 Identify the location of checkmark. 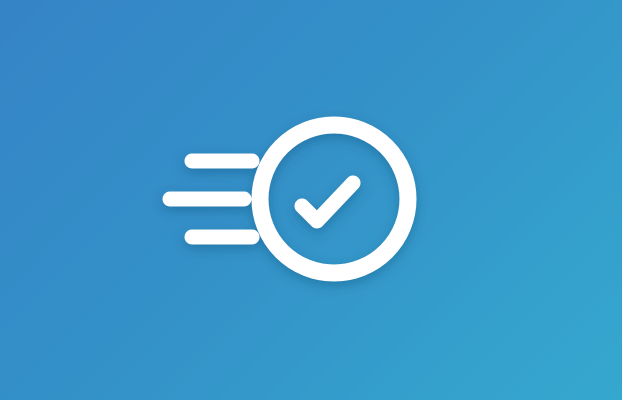
(327, 202).